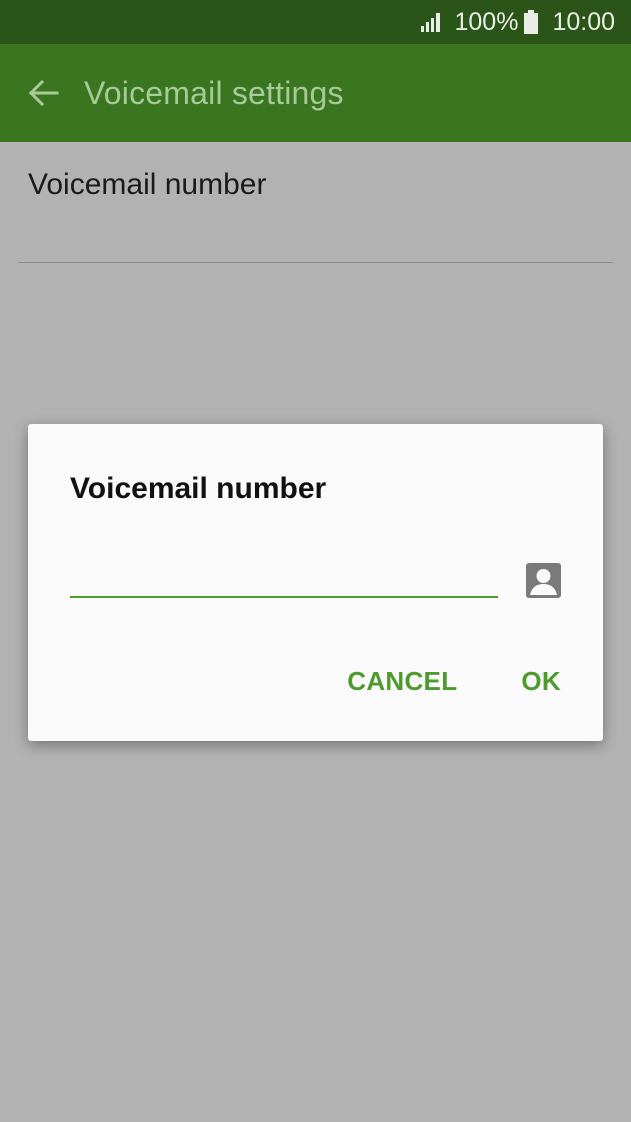  Describe the element at coordinates (486, 21) in the screenshot. I see `battery-percent: 100%` at that location.